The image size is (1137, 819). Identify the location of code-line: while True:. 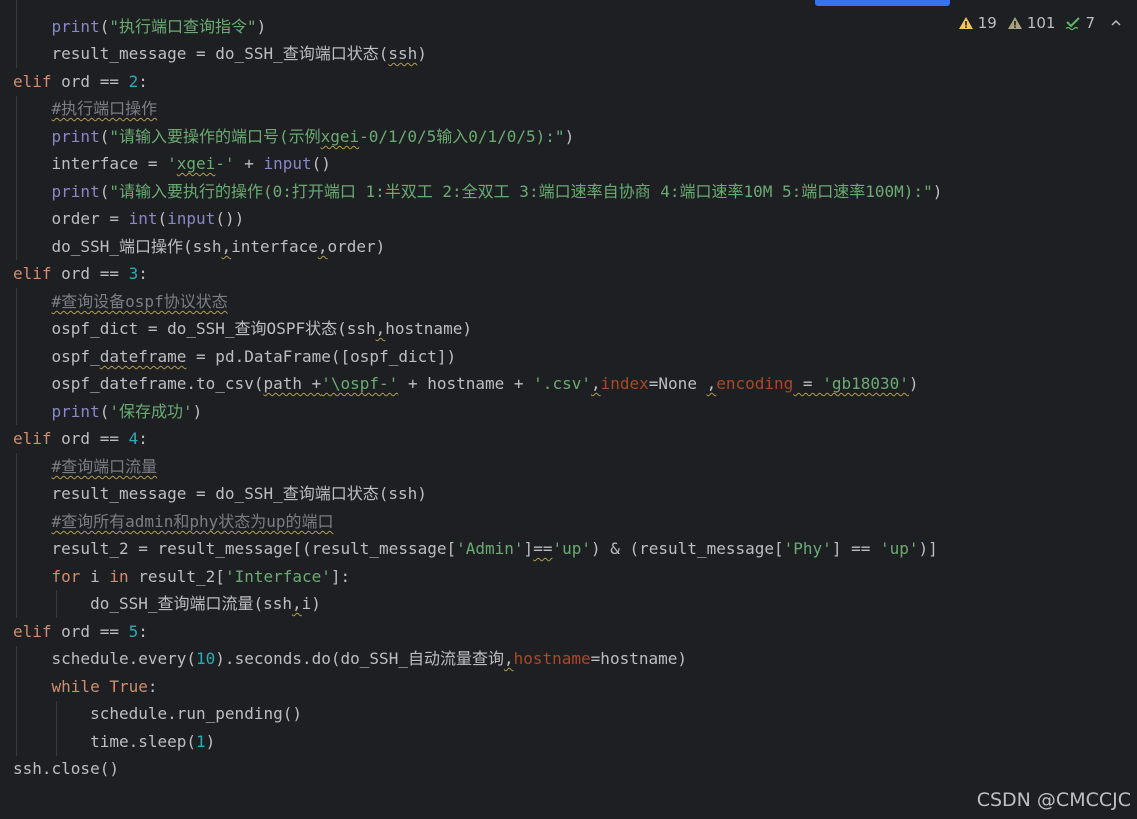
(85, 686).